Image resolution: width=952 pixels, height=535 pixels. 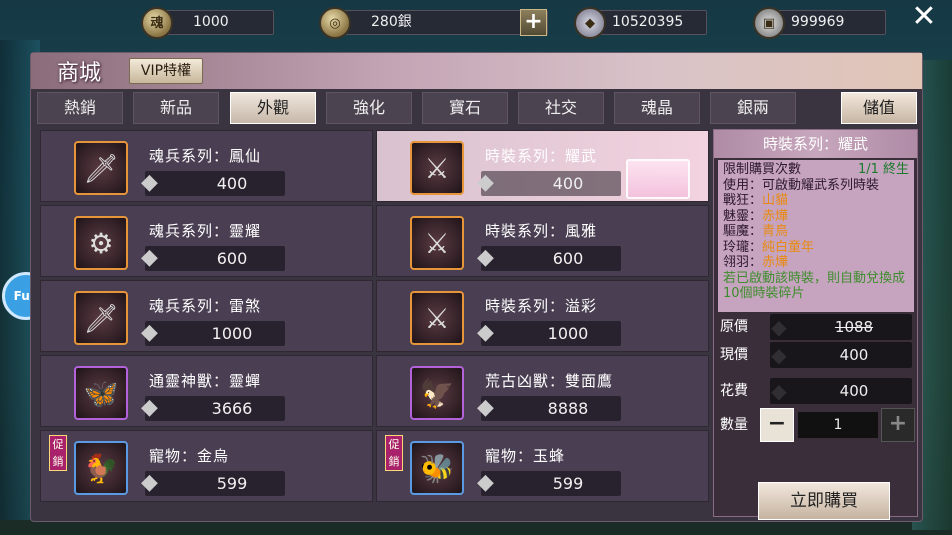 I want to click on purchase-limit-label: 限制購買次數, so click(x=762, y=169).